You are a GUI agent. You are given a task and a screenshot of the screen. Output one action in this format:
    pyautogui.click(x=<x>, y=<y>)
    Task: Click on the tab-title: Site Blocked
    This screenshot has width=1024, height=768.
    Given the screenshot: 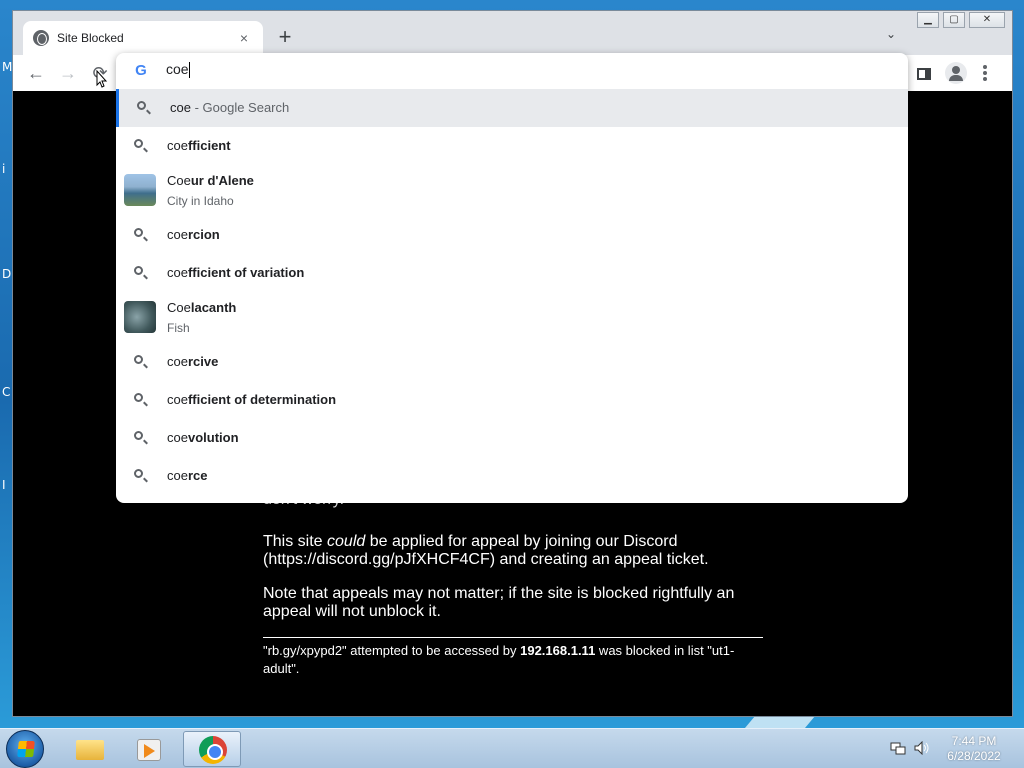 What is the action you would take?
    pyautogui.click(x=90, y=38)
    